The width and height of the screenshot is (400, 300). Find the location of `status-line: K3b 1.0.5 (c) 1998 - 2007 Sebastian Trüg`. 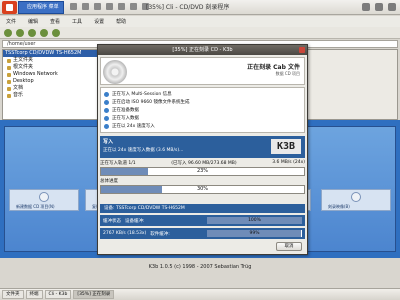

status-line: K3b 1.0.5 (c) 1998 - 2007 Sebastian Trüg is located at coordinates (200, 267).